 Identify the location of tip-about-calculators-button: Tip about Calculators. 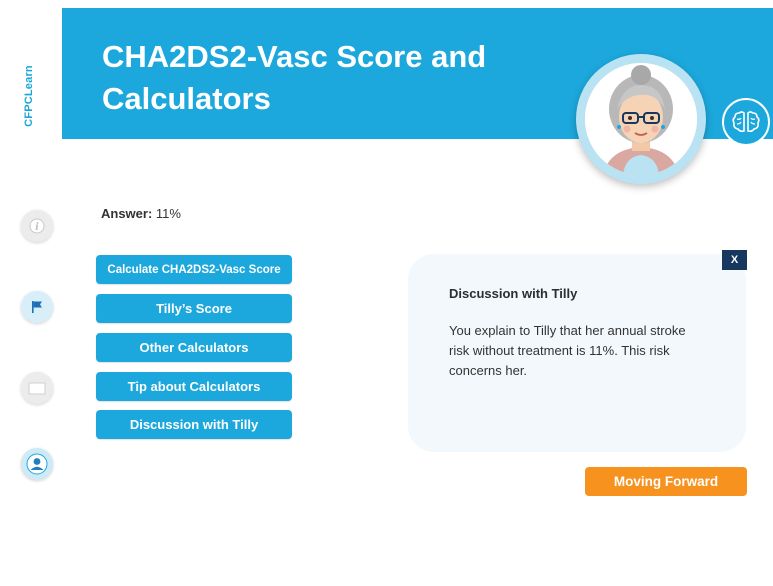
(194, 386).